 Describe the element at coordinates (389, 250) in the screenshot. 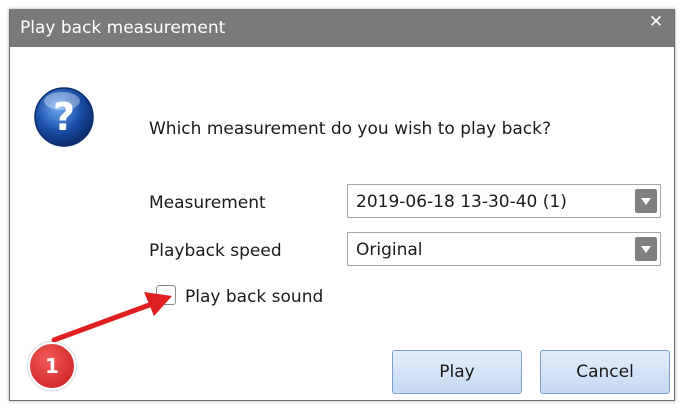

I see `playback-speed-value: Original` at that location.